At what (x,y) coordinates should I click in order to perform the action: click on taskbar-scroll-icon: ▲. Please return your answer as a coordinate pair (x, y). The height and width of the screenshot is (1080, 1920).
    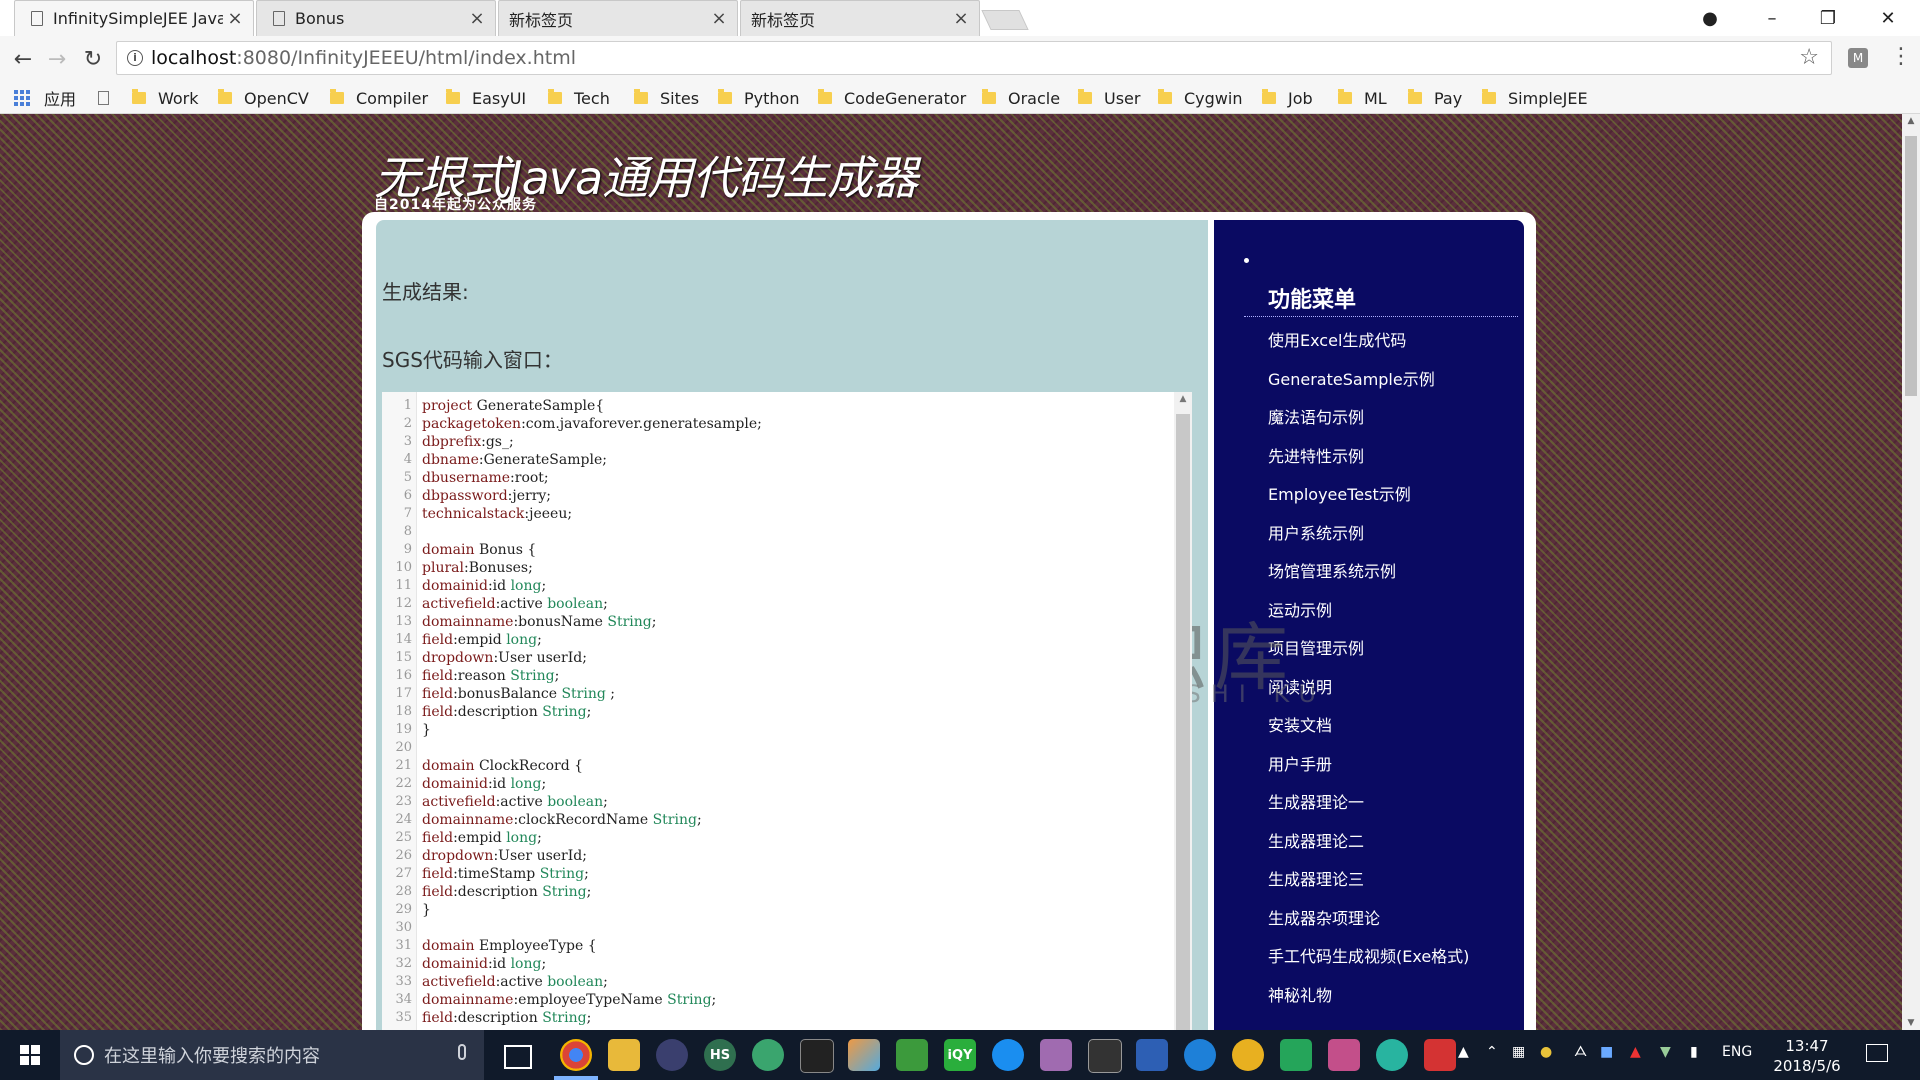
    Looking at the image, I should click on (1463, 1052).